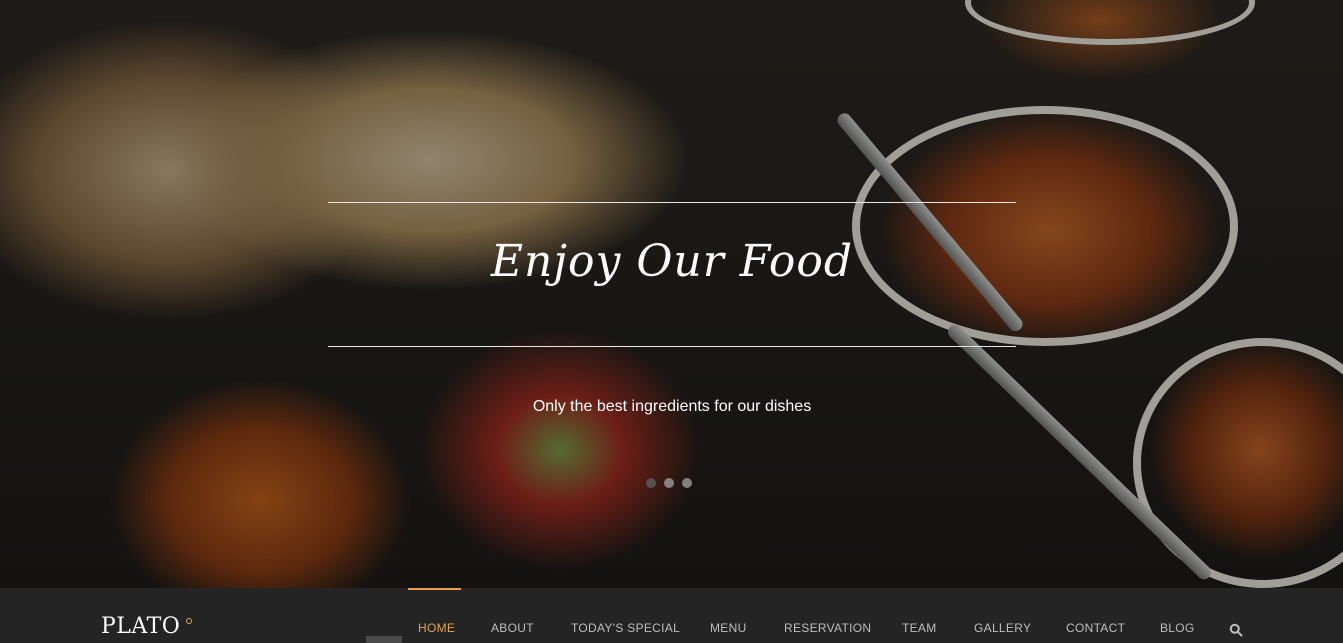  What do you see at coordinates (434, 589) in the screenshot?
I see `active-nav-indicator` at bounding box center [434, 589].